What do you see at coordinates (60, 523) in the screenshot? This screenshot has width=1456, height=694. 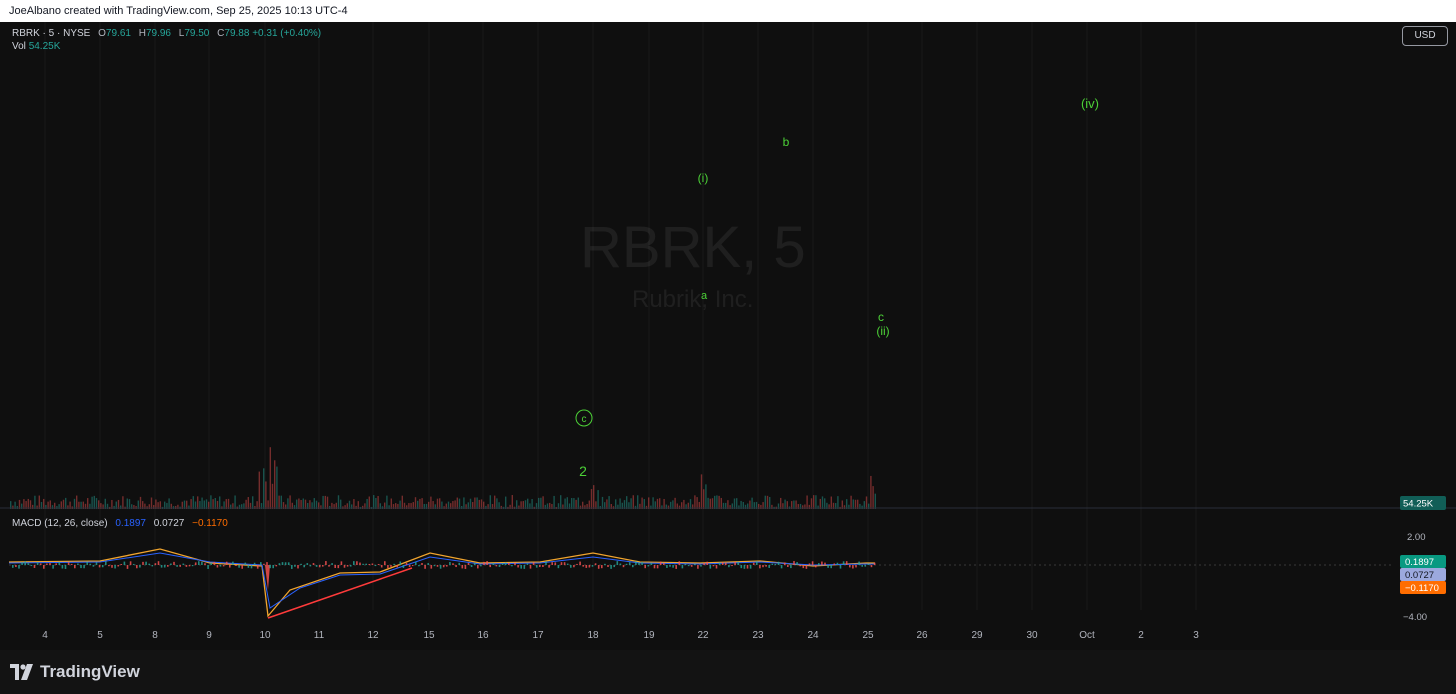 I see `macd-title: MACD (12, 26, close)` at bounding box center [60, 523].